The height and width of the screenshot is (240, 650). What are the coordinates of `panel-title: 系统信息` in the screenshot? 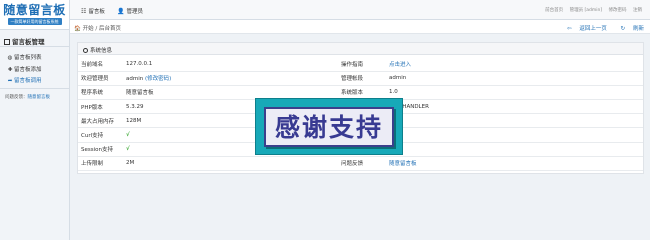 It's located at (101, 51).